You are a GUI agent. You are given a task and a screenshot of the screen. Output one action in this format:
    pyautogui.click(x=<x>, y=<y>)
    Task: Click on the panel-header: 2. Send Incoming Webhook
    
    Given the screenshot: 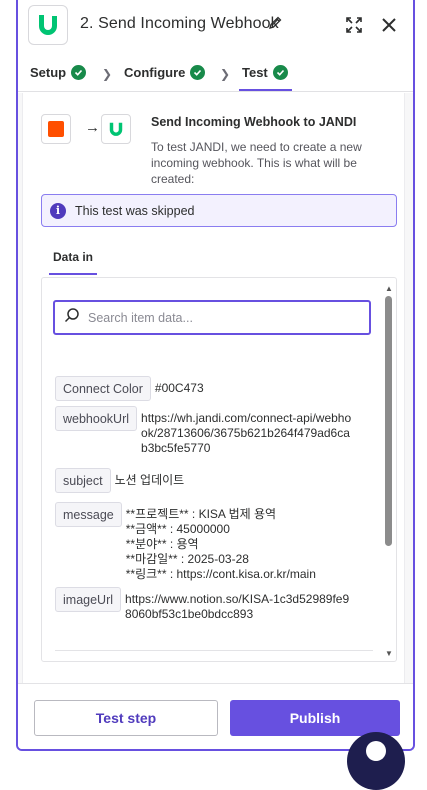 What is the action you would take?
    pyautogui.click(x=215, y=26)
    